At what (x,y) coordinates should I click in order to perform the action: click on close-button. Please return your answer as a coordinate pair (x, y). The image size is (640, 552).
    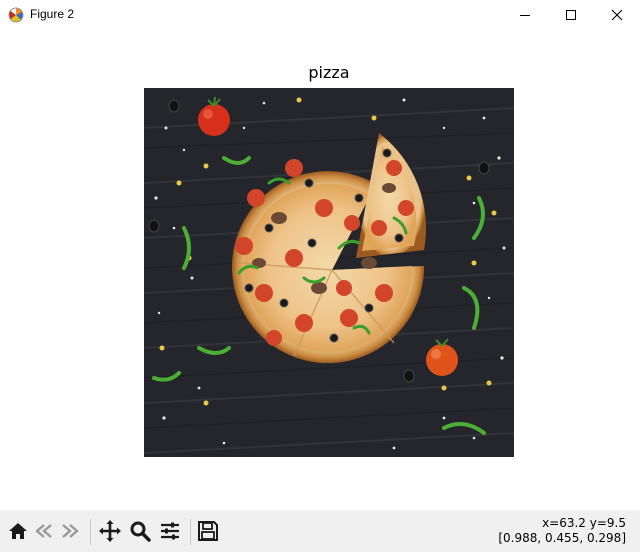
    Looking at the image, I should click on (617, 15).